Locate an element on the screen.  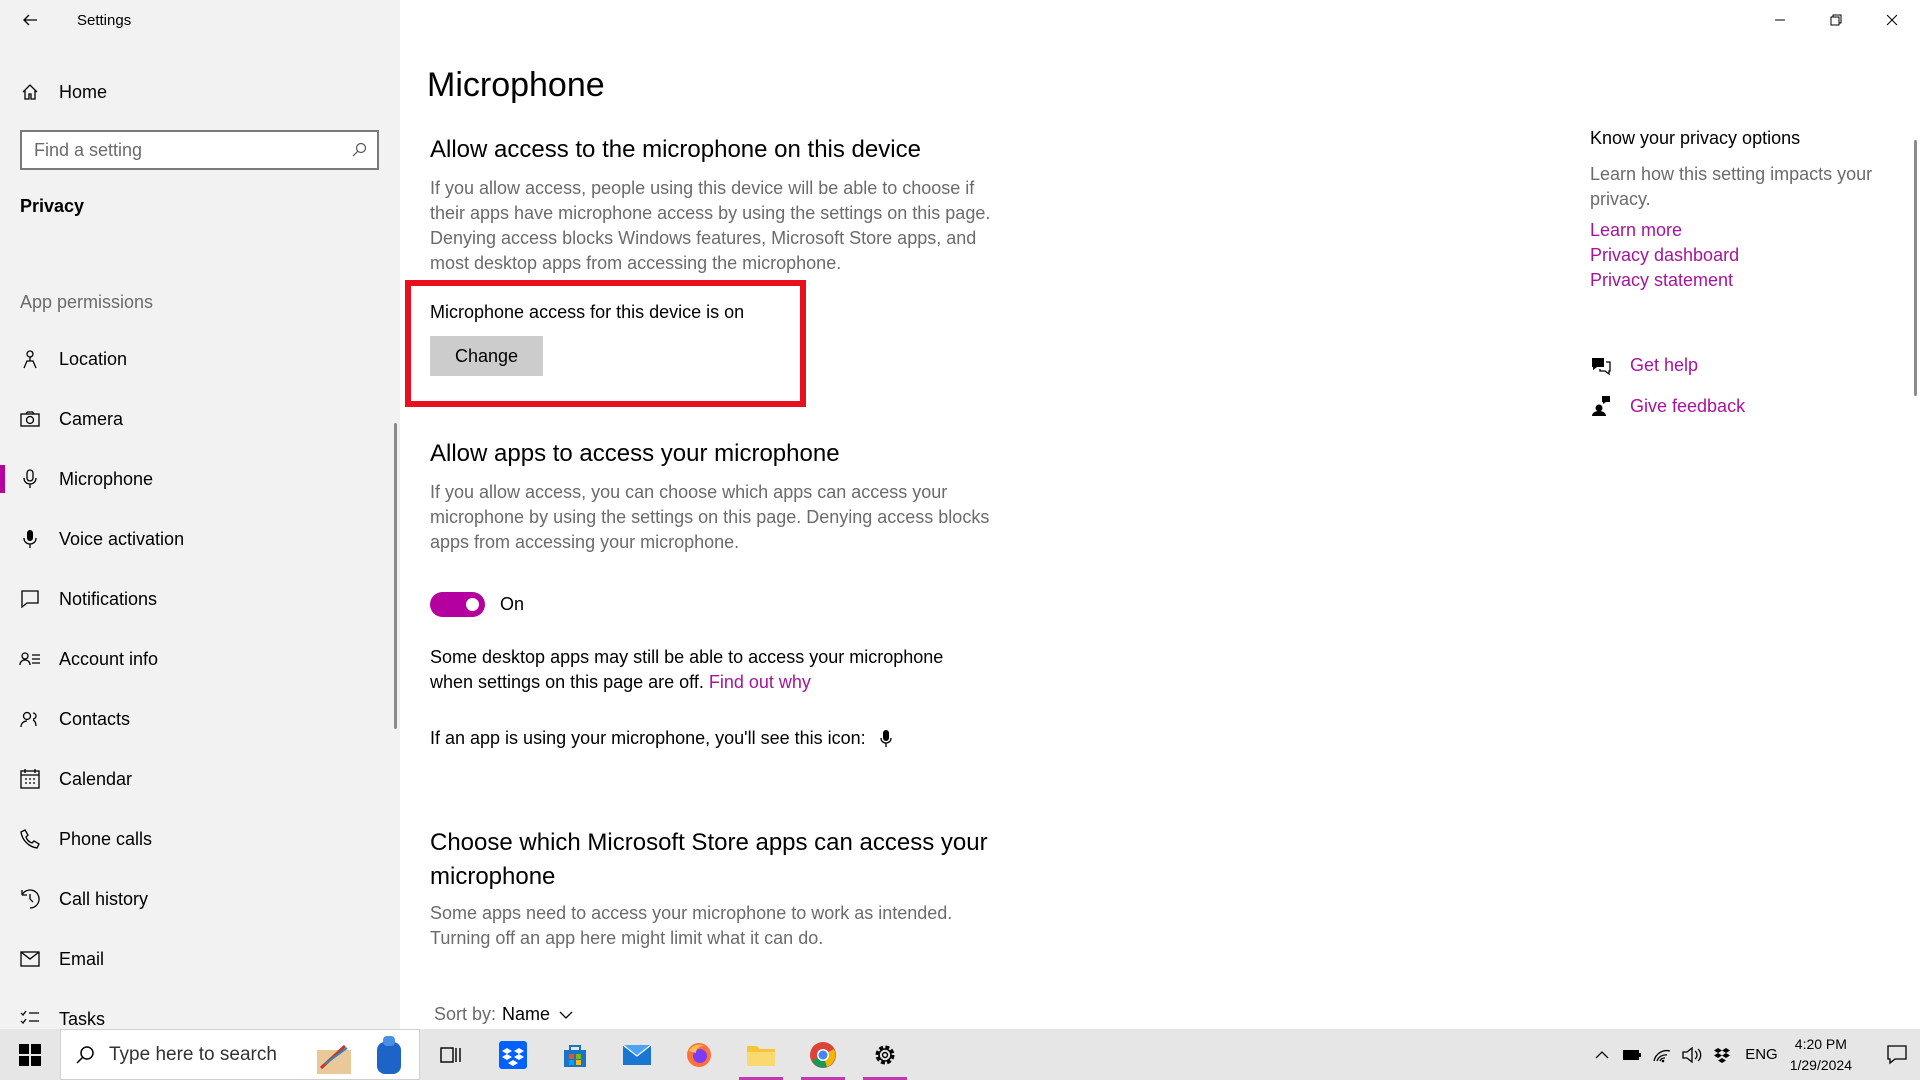
network-button is located at coordinates (1662, 1054).